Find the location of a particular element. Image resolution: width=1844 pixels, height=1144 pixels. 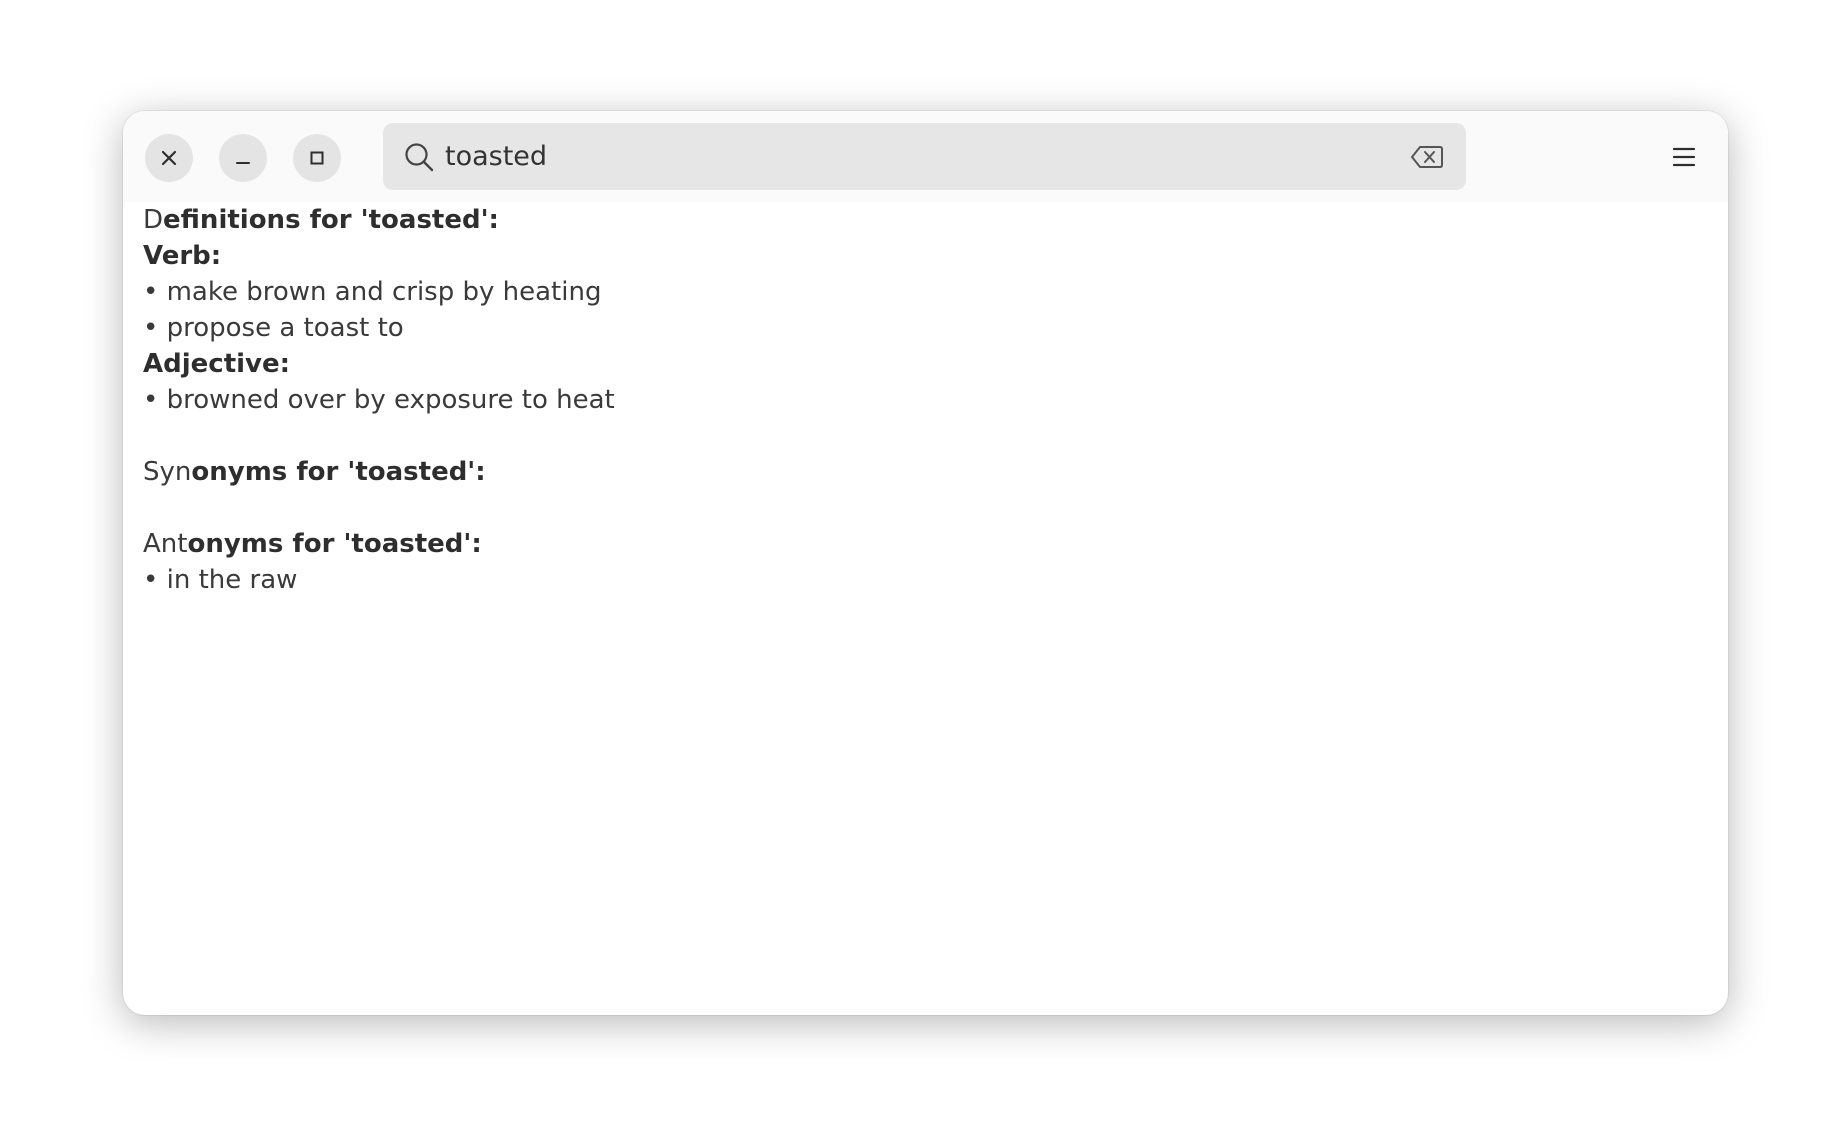

list-item: • browned over by exposure to heat is located at coordinates (379, 400).